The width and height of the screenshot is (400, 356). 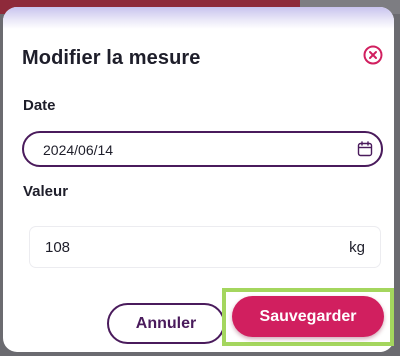 What do you see at coordinates (198, 18) in the screenshot?
I see `dialog-header-gradient` at bounding box center [198, 18].